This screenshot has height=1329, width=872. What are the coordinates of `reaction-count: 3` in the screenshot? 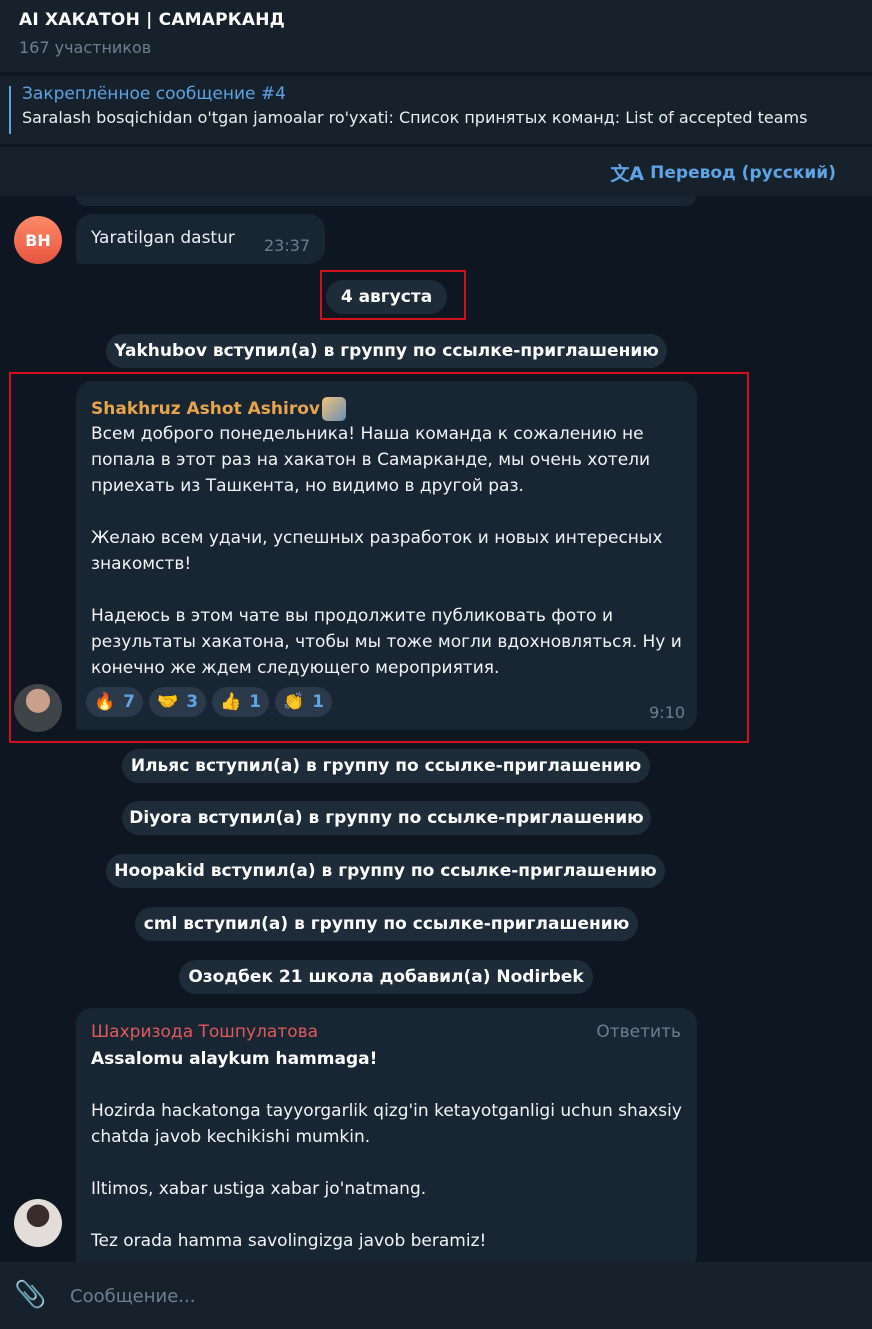 It's located at (192, 702).